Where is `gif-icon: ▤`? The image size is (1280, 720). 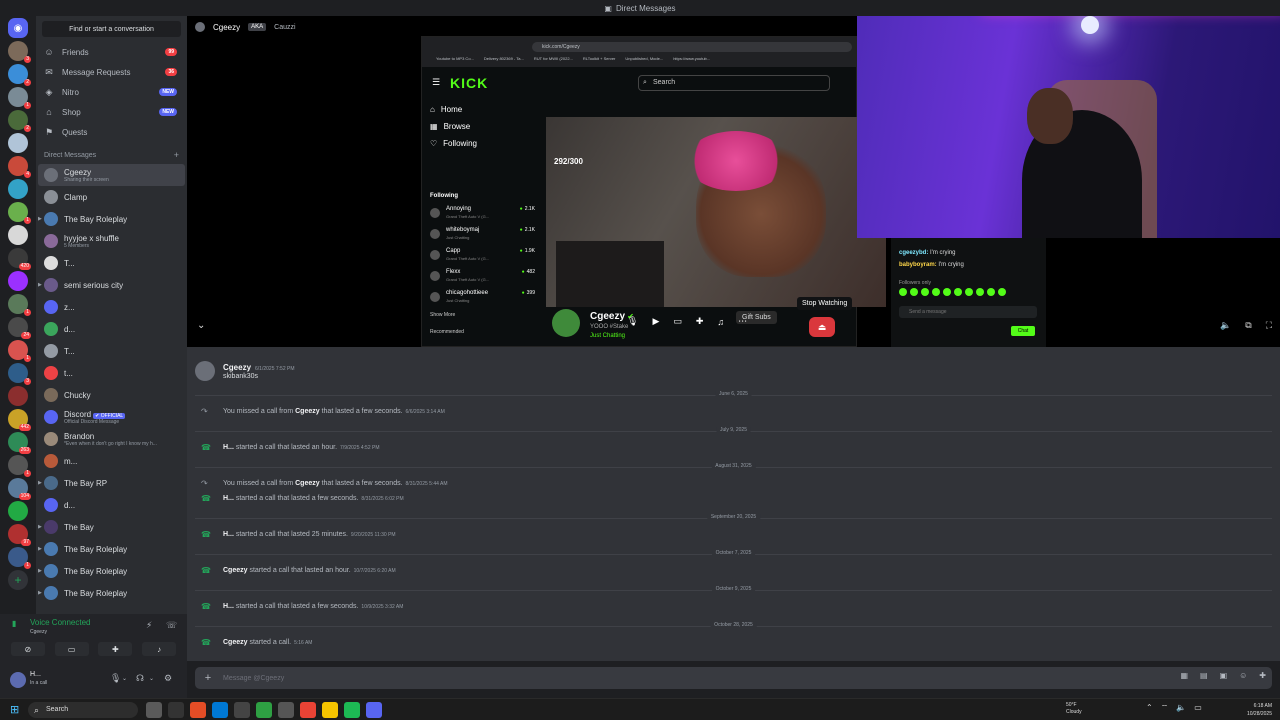 gif-icon: ▤ is located at coordinates (1204, 675).